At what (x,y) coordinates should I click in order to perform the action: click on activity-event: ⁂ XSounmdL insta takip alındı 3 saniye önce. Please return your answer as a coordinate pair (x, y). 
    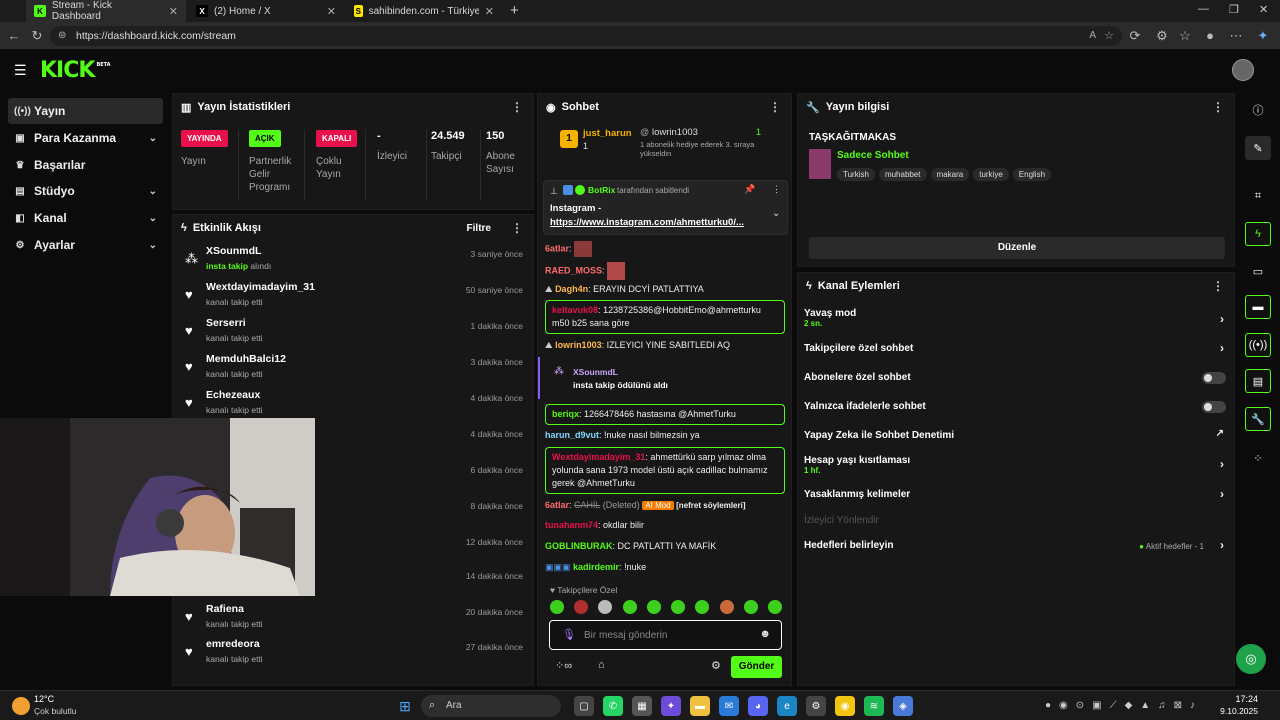
    Looking at the image, I should click on (354, 260).